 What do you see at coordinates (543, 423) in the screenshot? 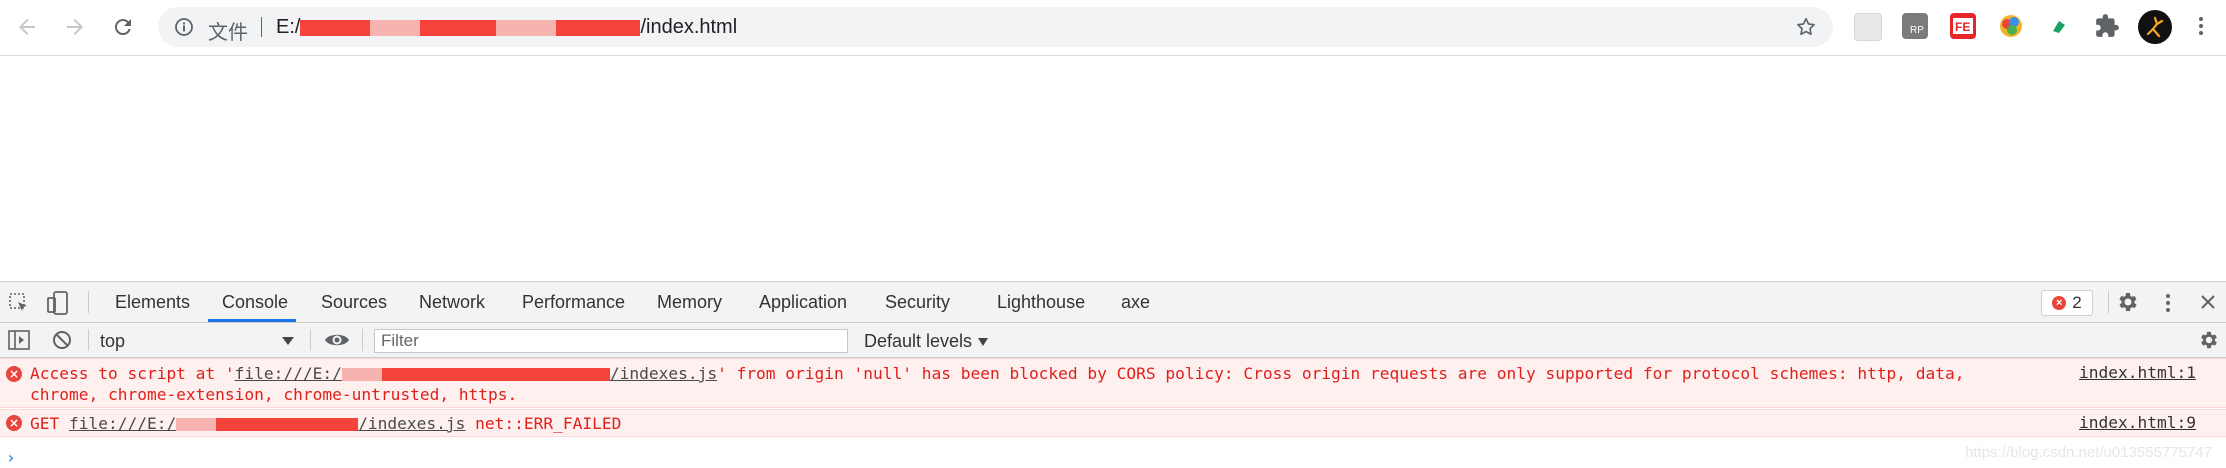
I see `message-text: net::ERR_FAILED` at bounding box center [543, 423].